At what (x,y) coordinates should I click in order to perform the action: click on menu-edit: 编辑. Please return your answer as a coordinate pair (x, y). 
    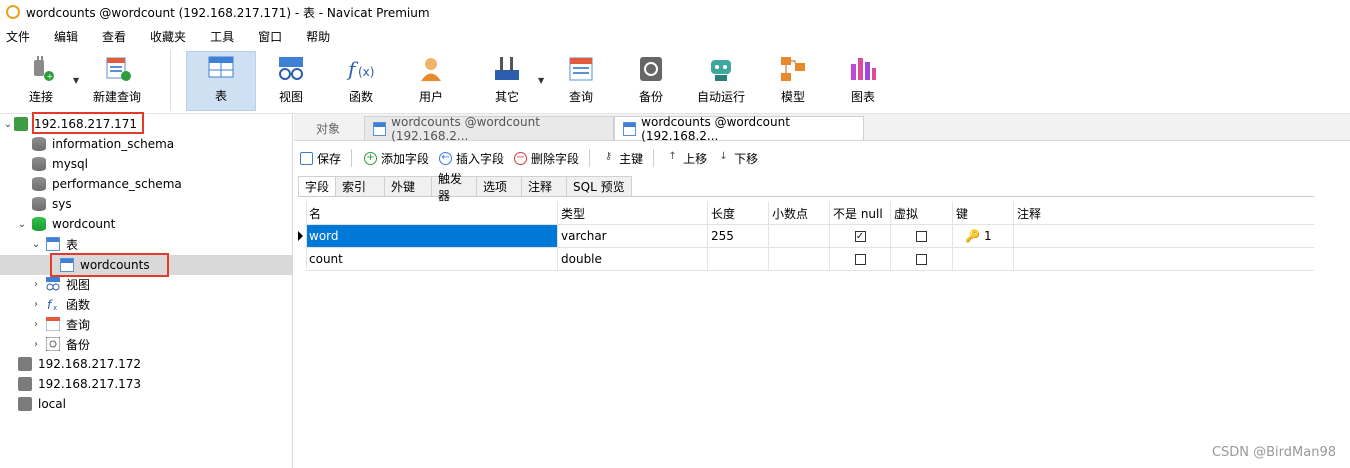
    Looking at the image, I should click on (66, 36).